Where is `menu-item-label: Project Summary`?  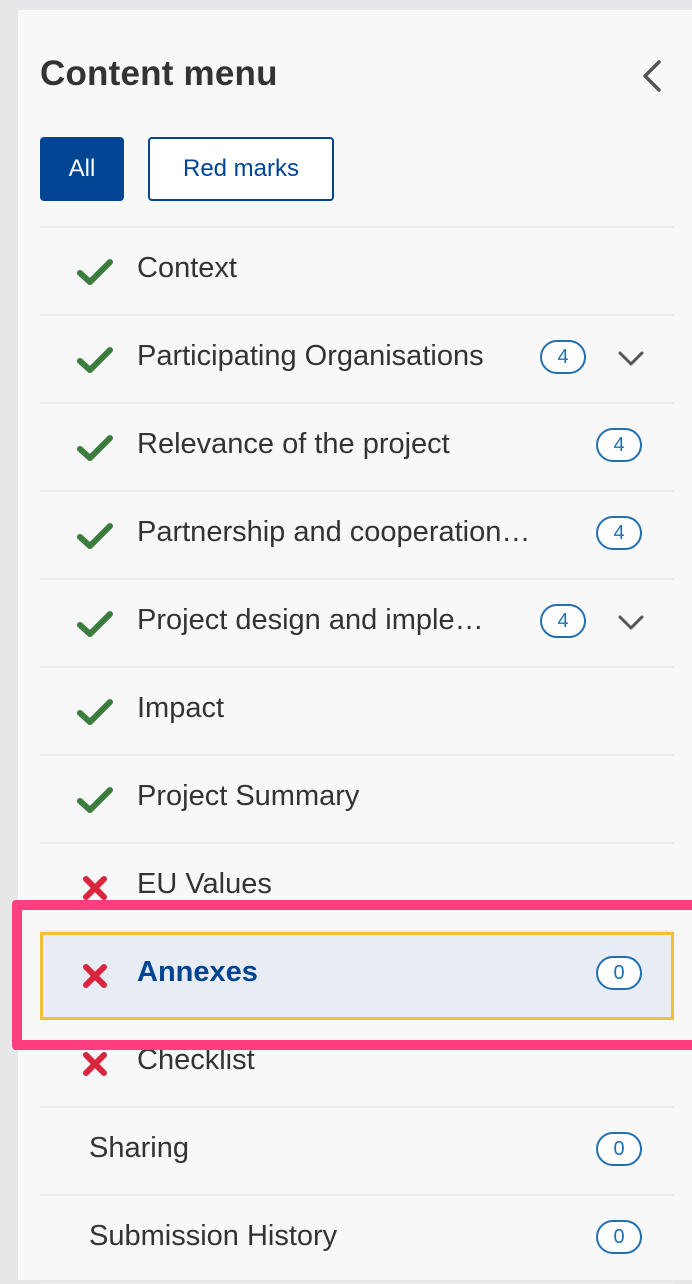
menu-item-label: Project Summary is located at coordinates (248, 796).